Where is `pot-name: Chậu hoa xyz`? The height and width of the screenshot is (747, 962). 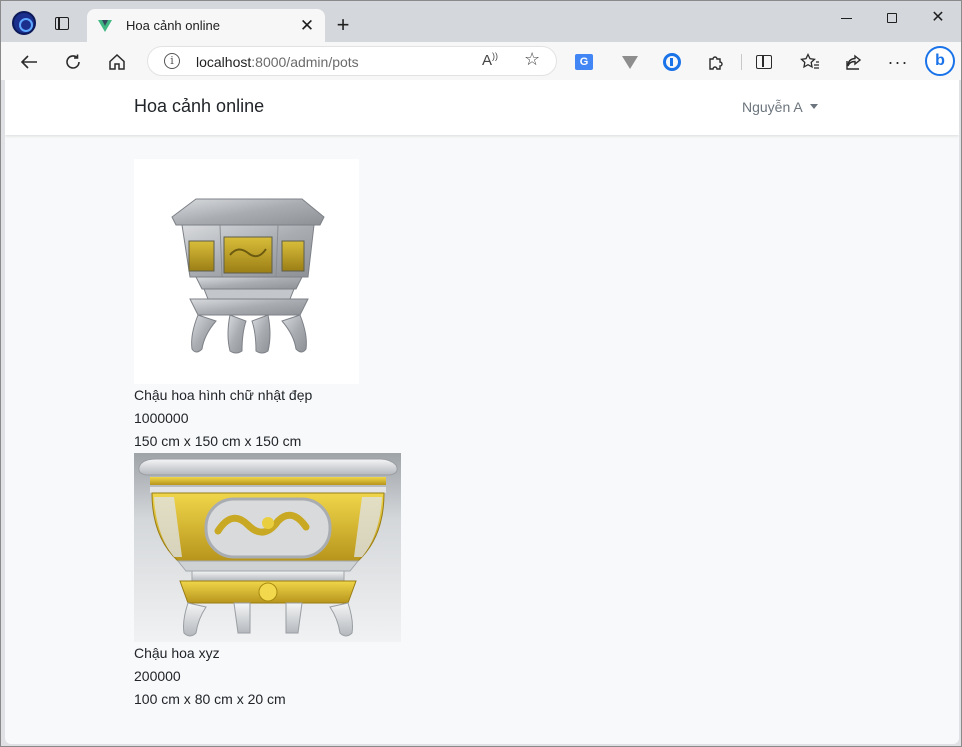
pot-name: Chậu hoa xyz is located at coordinates (177, 653).